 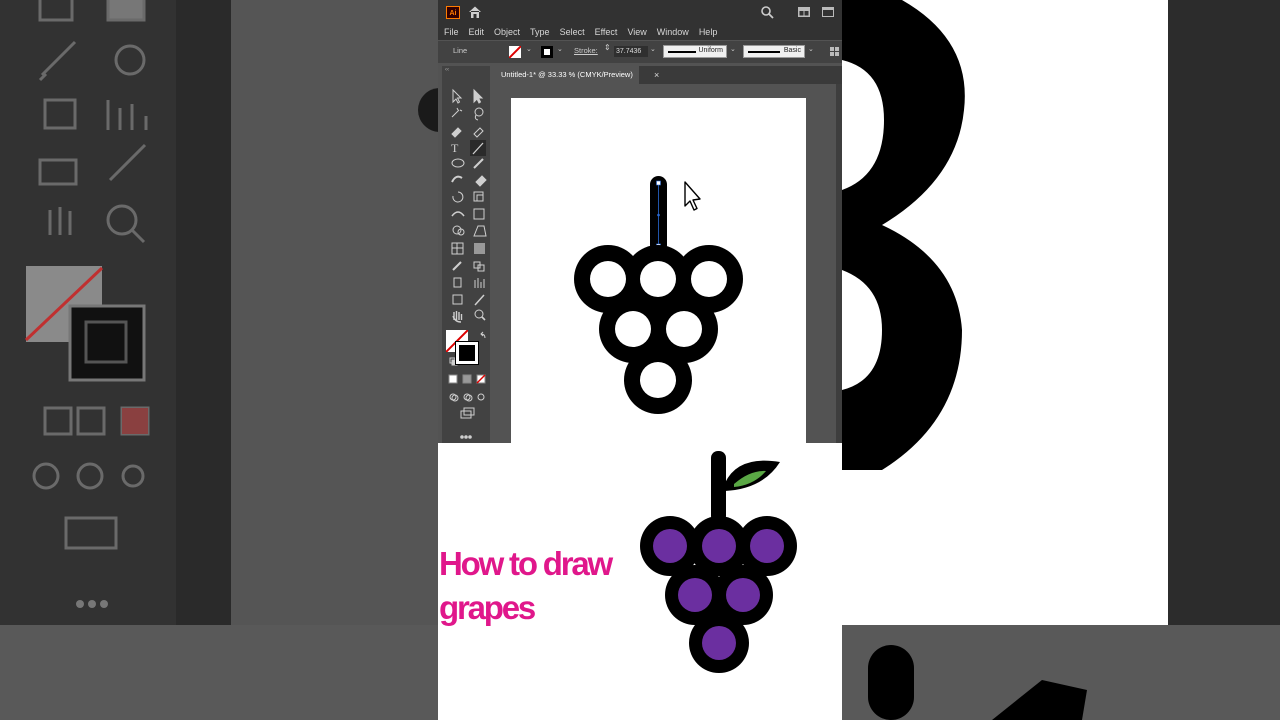 What do you see at coordinates (607, 48) in the screenshot?
I see `stepper-icon: ⇕` at bounding box center [607, 48].